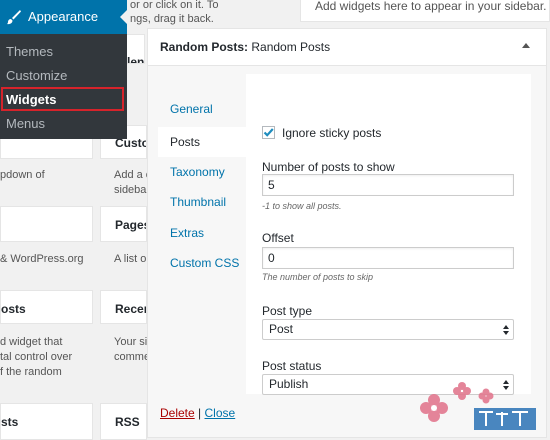  What do you see at coordinates (13, 309) in the screenshot?
I see `widget-card-title: osts` at bounding box center [13, 309].